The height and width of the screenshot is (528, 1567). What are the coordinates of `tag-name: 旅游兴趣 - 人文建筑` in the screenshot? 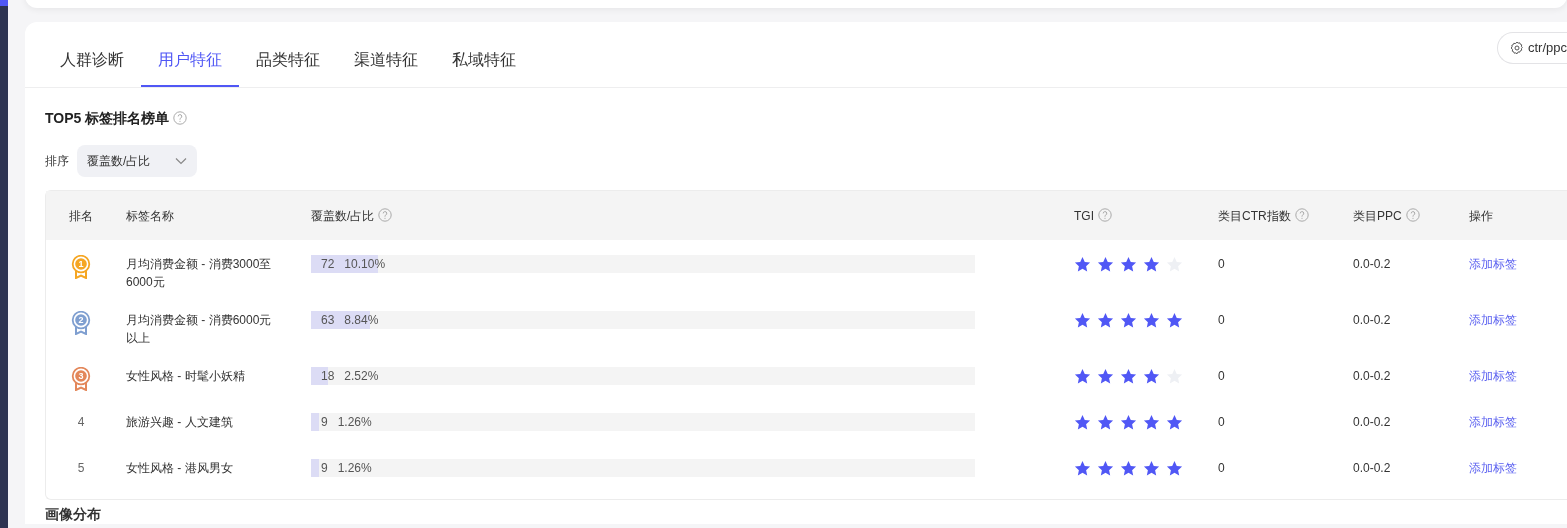 It's located at (179, 422).